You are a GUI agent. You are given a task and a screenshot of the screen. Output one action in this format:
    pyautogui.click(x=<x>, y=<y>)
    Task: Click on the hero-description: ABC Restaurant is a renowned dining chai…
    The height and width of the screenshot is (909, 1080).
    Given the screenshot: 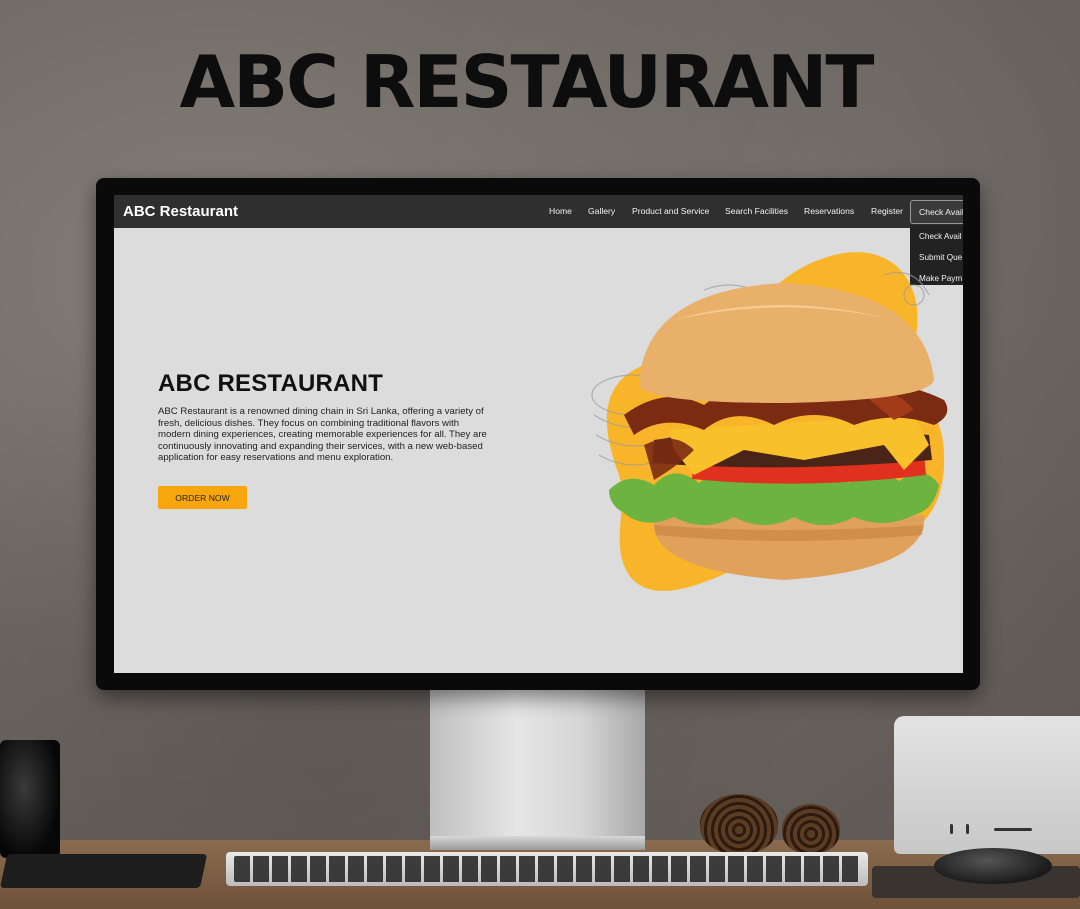 What is the action you would take?
    pyautogui.click(x=322, y=435)
    